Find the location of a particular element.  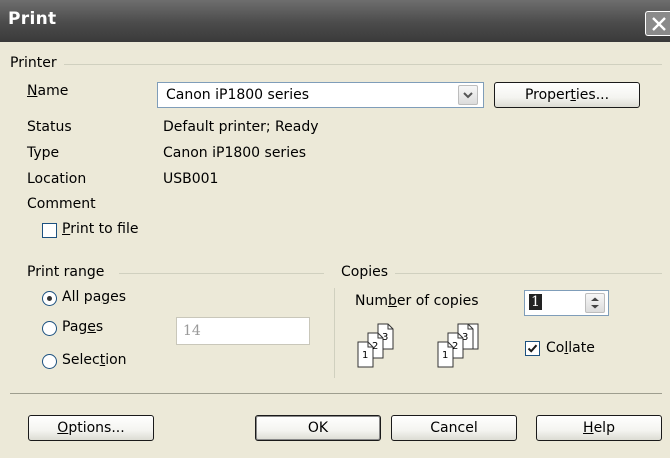

bottom-separator is located at coordinates (336, 393).